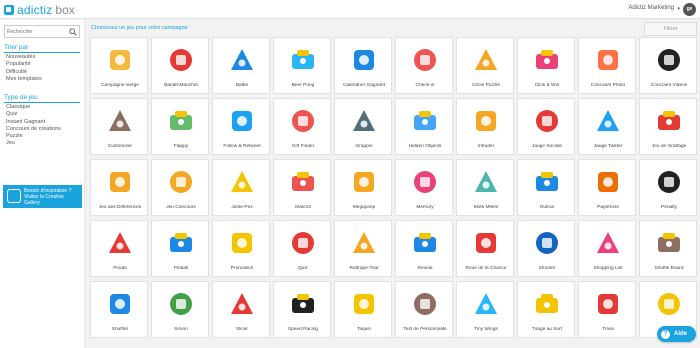  I want to click on gametype-item-puzzle: Puzzle, so click(33, 136).